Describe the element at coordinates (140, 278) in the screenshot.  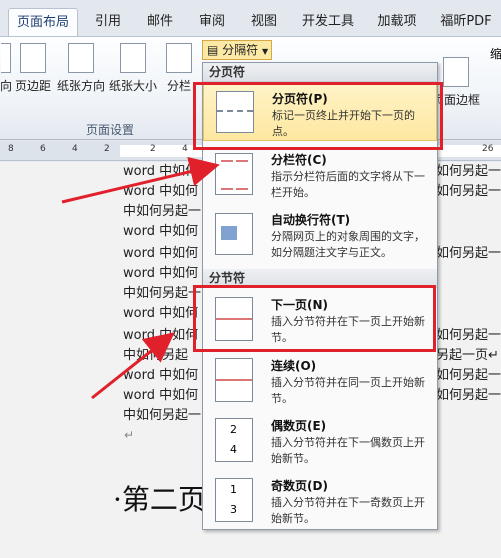
I see `annotation-arrows` at that location.